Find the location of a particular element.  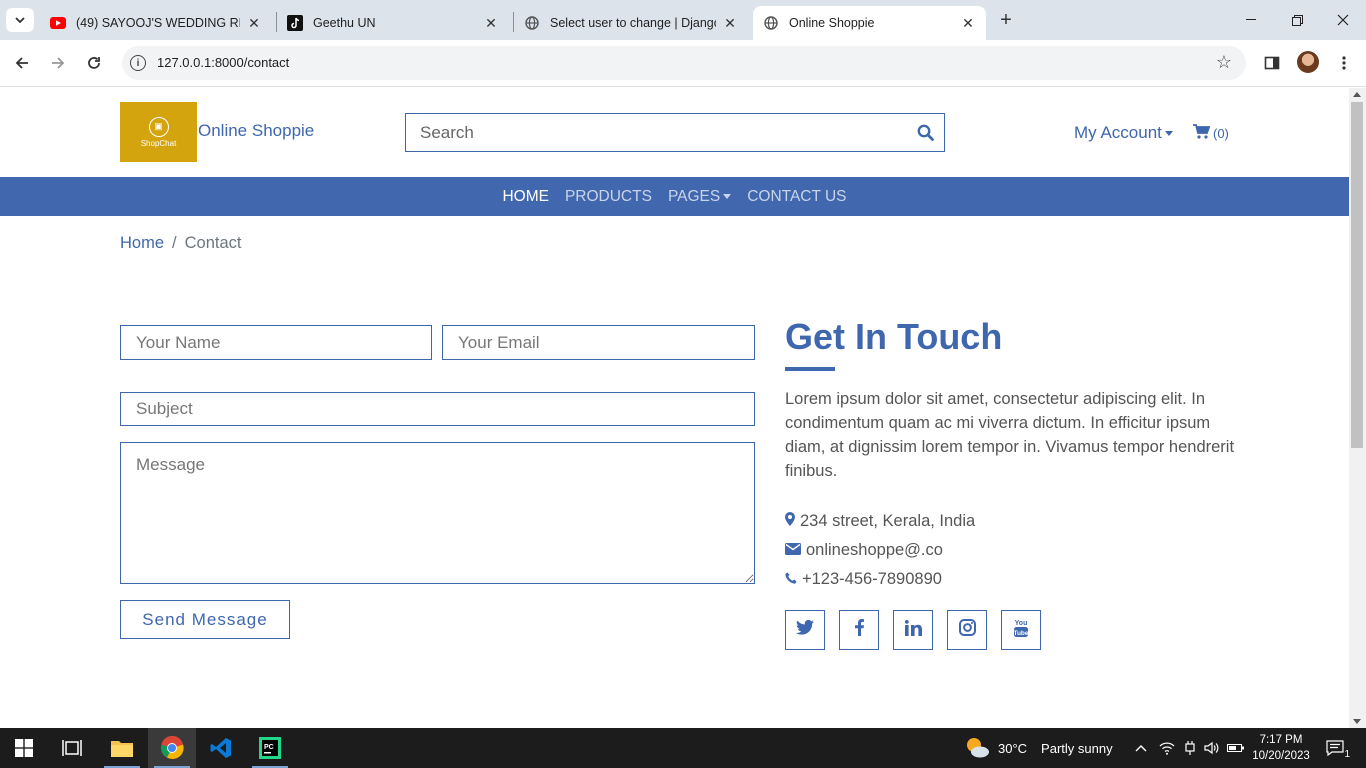

vscode-button is located at coordinates (221, 748).